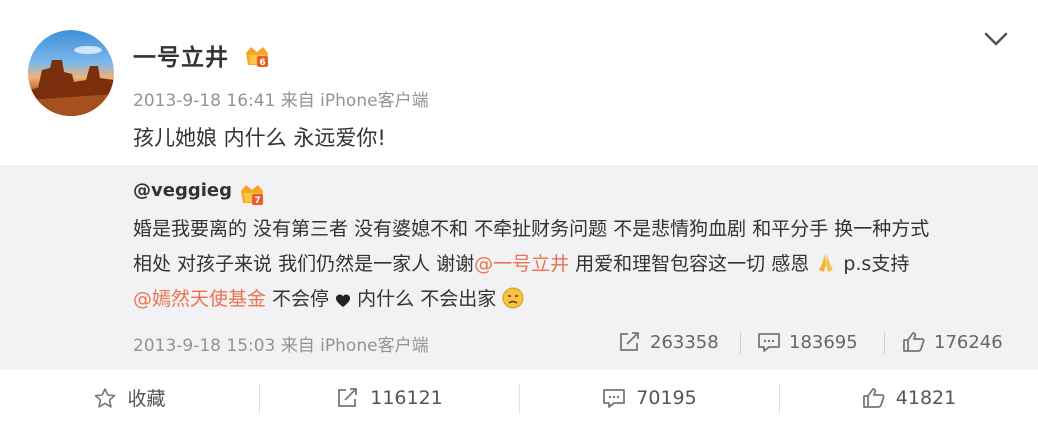 This screenshot has width=1038, height=425. What do you see at coordinates (996, 39) in the screenshot?
I see `chevron-down-icon` at bounding box center [996, 39].